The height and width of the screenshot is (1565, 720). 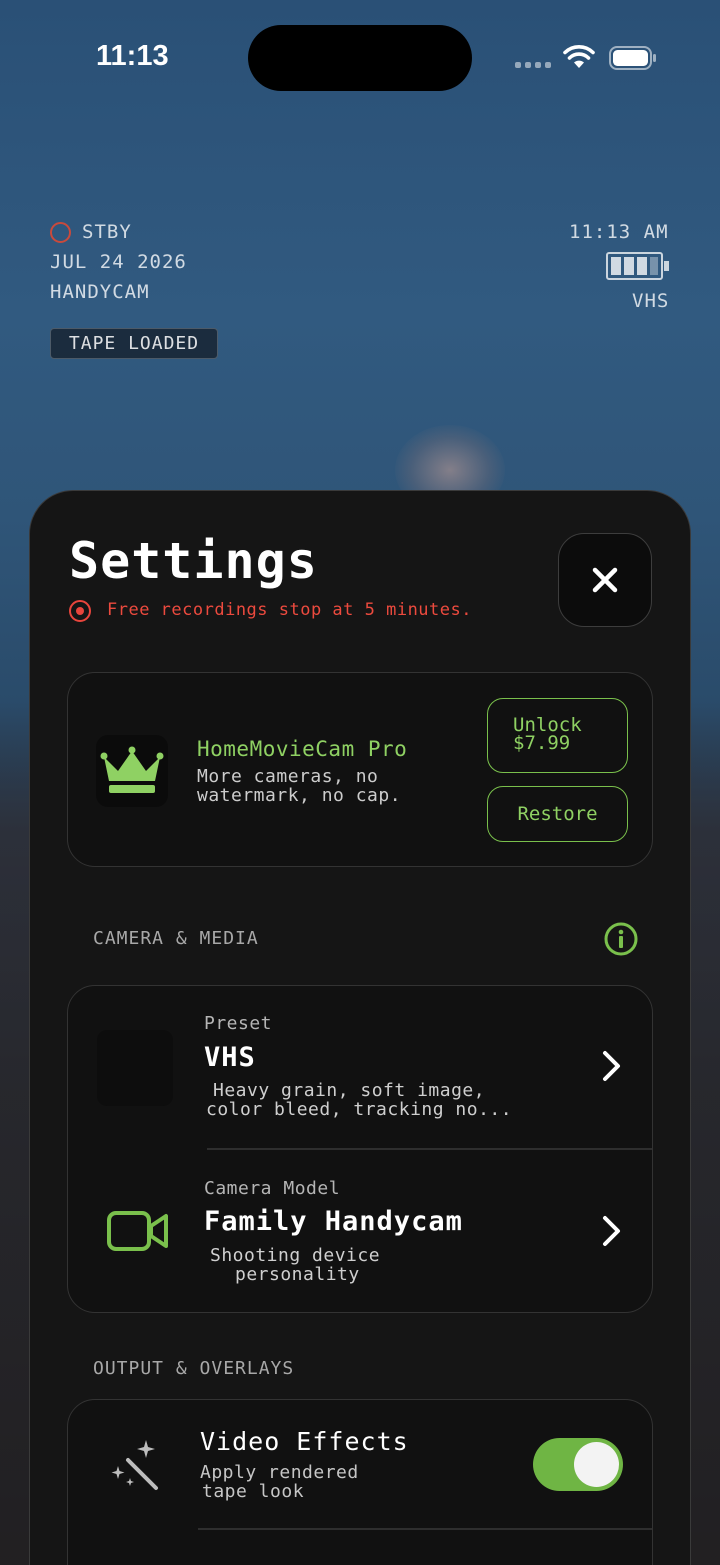 I want to click on hud-date: JUL 24 2026, so click(x=118, y=262).